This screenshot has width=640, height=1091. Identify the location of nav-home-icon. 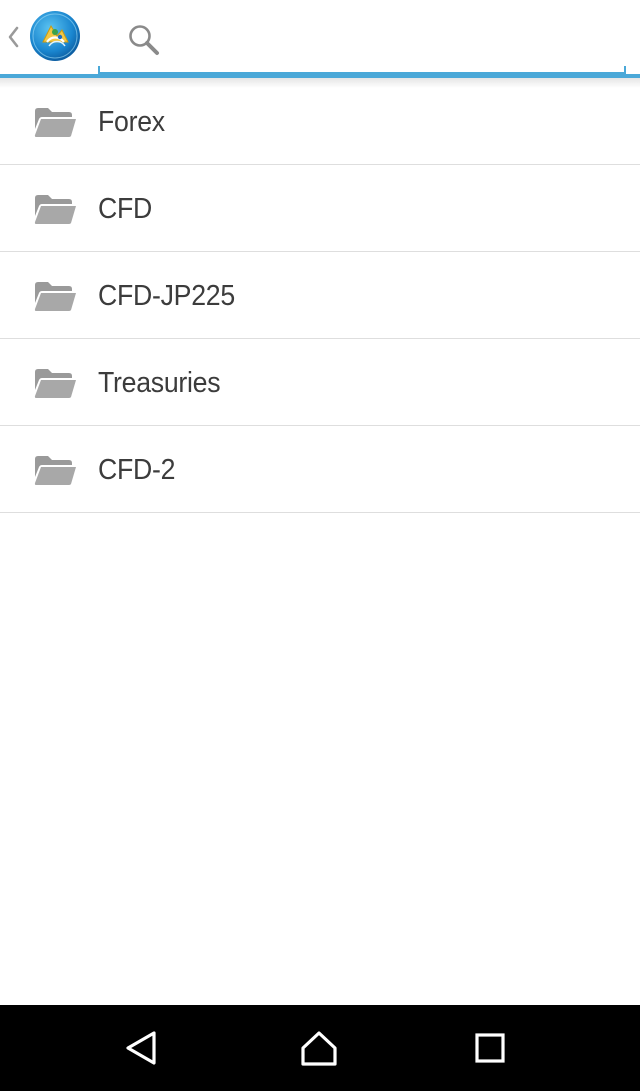
(319, 1048).